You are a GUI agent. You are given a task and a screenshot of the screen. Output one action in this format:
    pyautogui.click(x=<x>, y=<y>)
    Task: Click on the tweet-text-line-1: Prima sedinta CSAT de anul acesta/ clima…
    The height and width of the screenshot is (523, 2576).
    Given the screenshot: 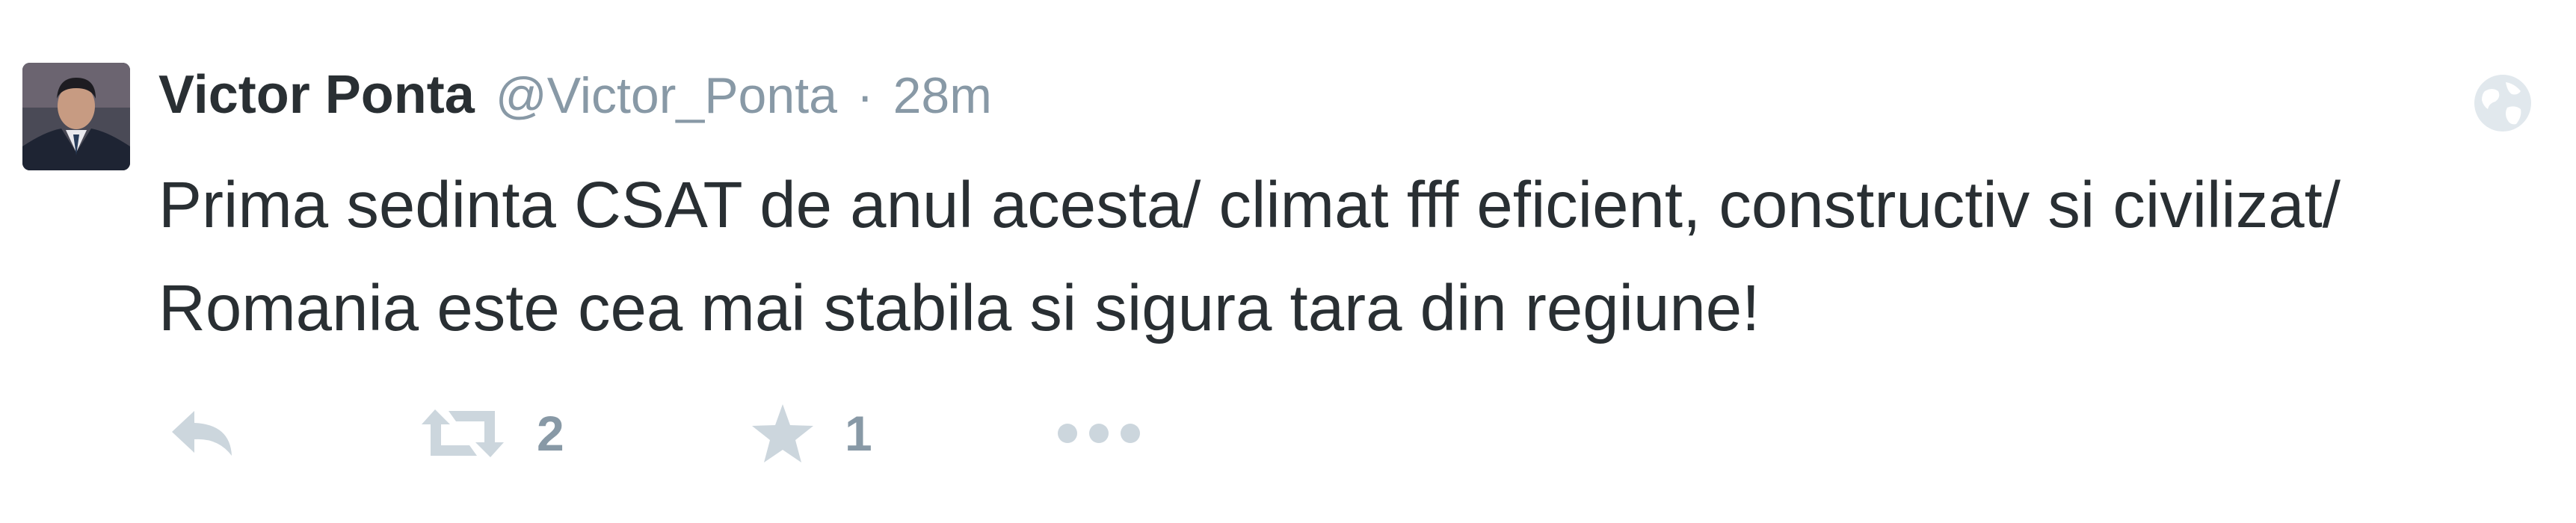 What is the action you would take?
    pyautogui.click(x=1249, y=205)
    